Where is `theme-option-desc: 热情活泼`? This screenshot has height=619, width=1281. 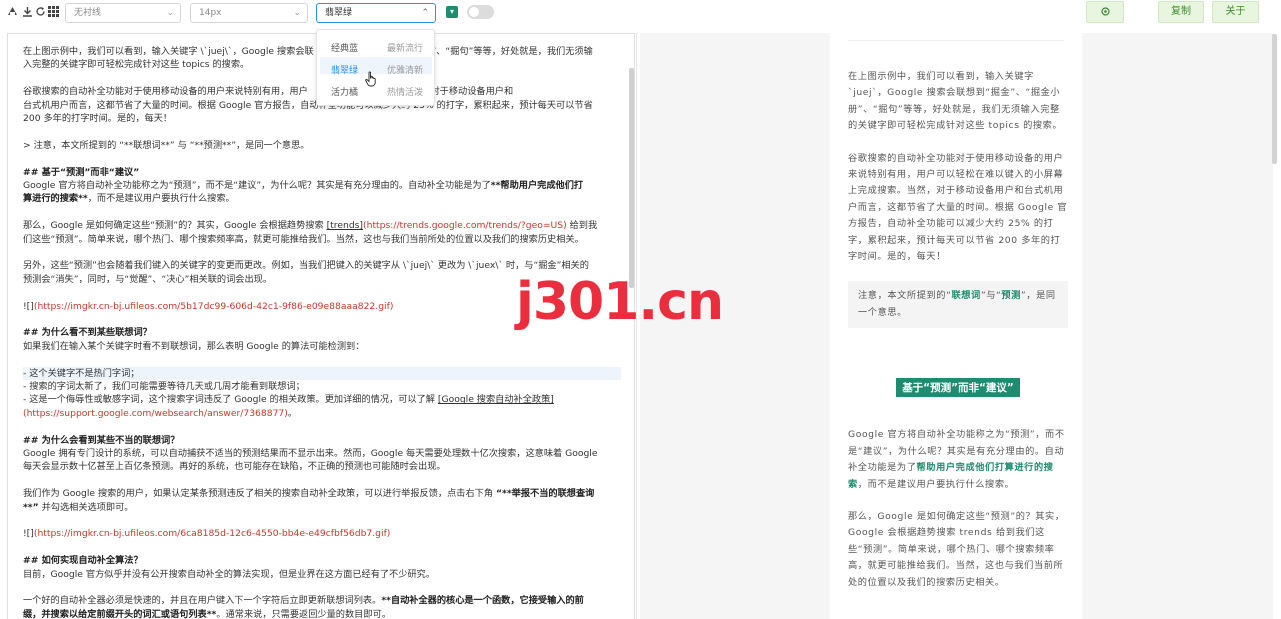 theme-option-desc: 热情活泼 is located at coordinates (405, 93).